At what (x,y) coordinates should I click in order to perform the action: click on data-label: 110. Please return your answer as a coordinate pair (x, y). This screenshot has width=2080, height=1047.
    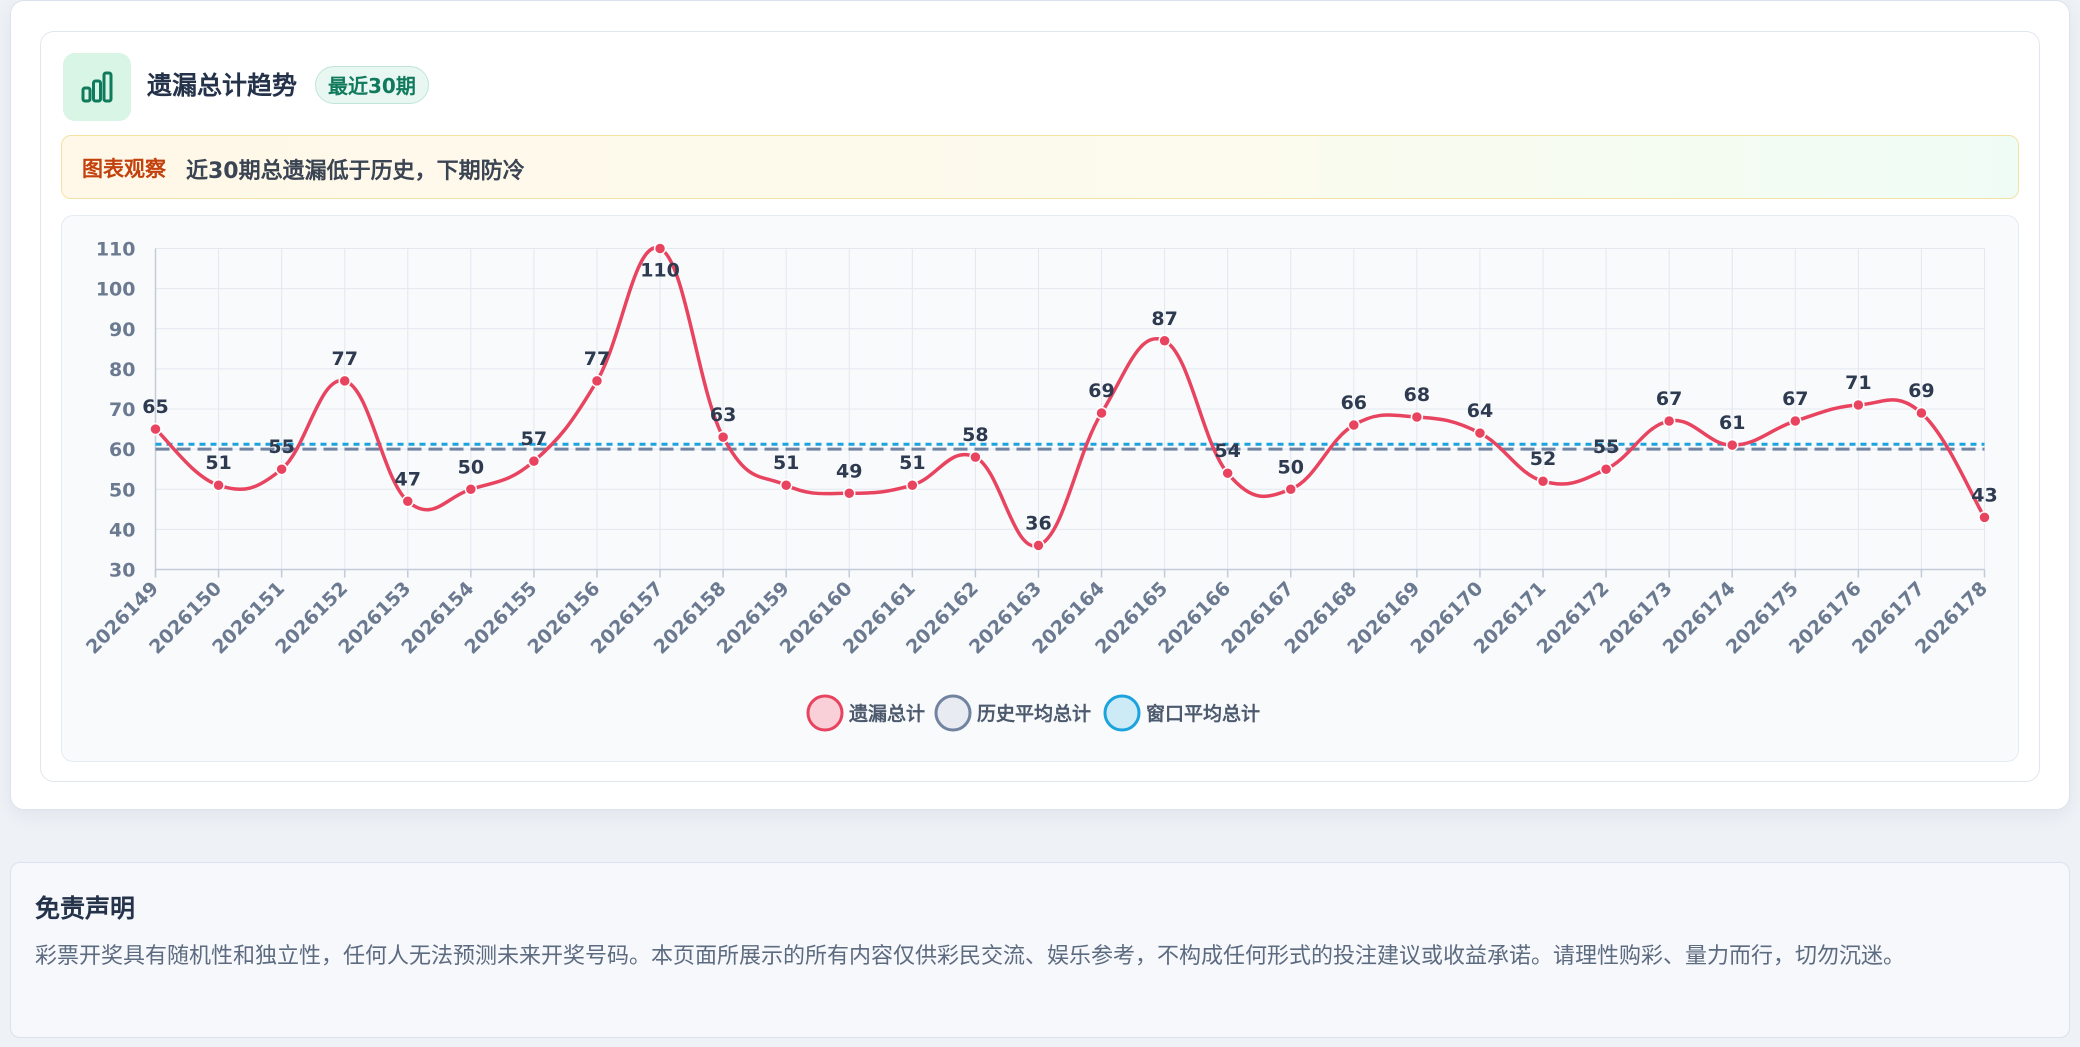
    Looking at the image, I should click on (660, 271).